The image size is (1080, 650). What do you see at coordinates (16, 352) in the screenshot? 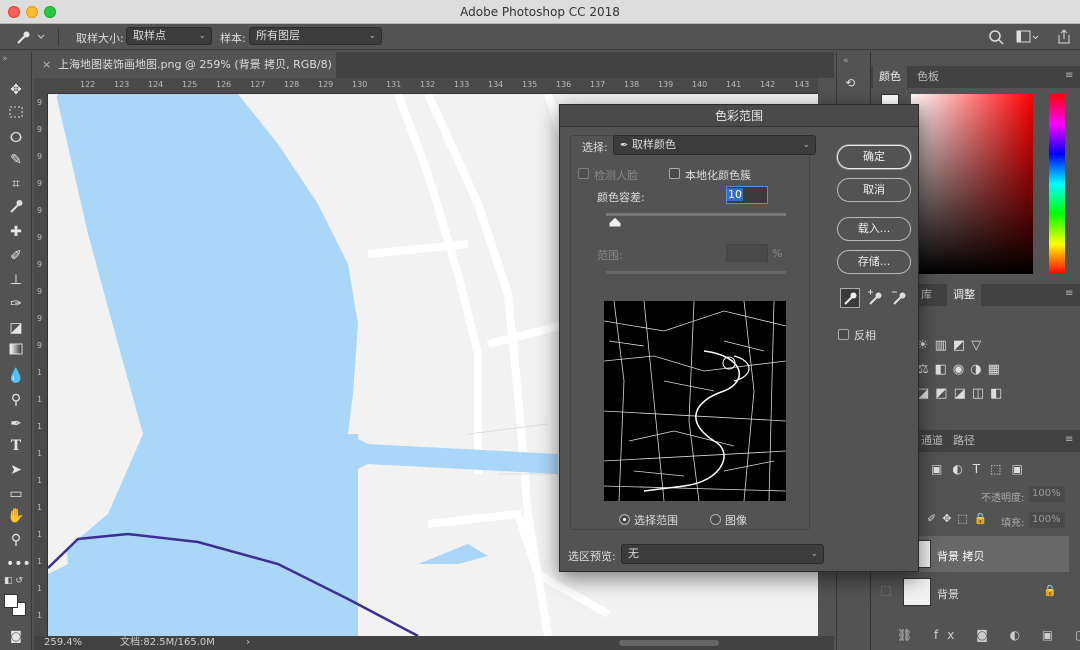
I see `gradient-tool-icon` at bounding box center [16, 352].